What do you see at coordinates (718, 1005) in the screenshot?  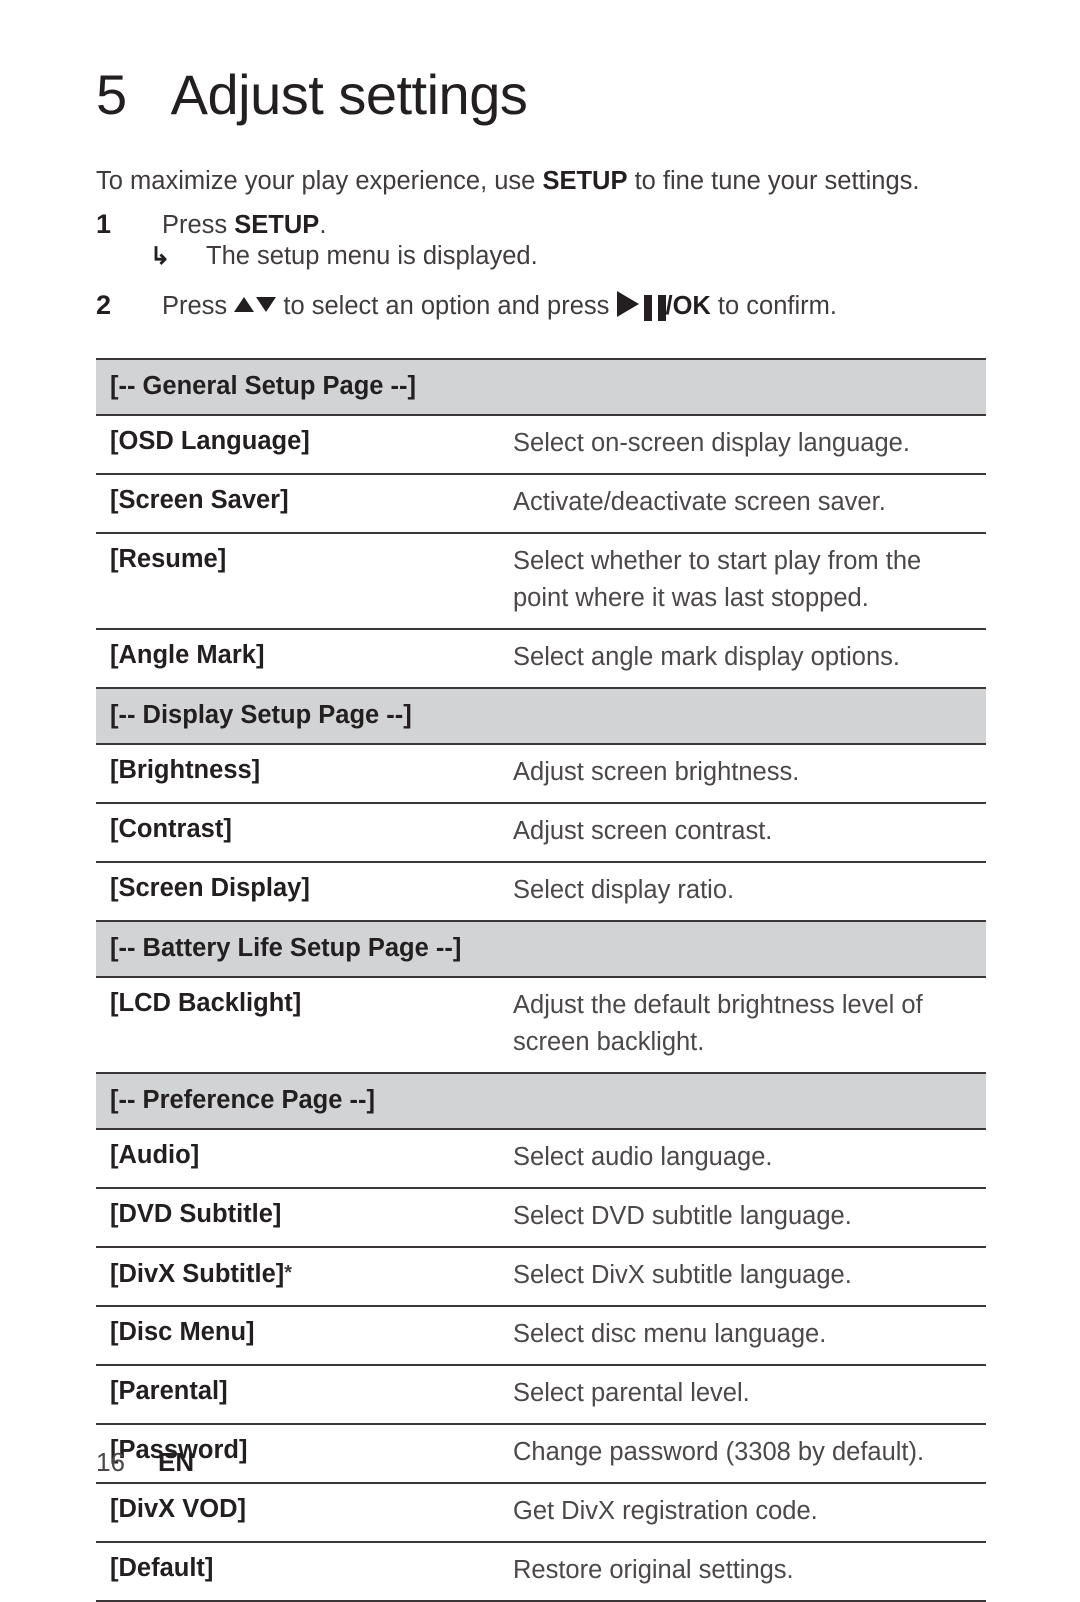 I see `setting-description-line-1: Adjust the default brightness level of` at bounding box center [718, 1005].